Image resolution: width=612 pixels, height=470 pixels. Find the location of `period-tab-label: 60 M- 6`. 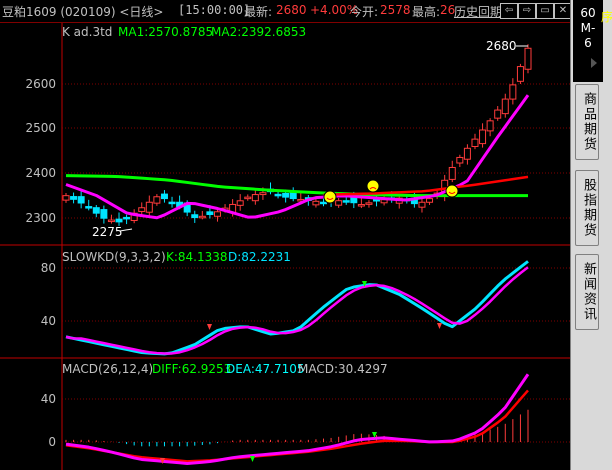

period-tab-label: 60 M- 6 is located at coordinates (588, 28).